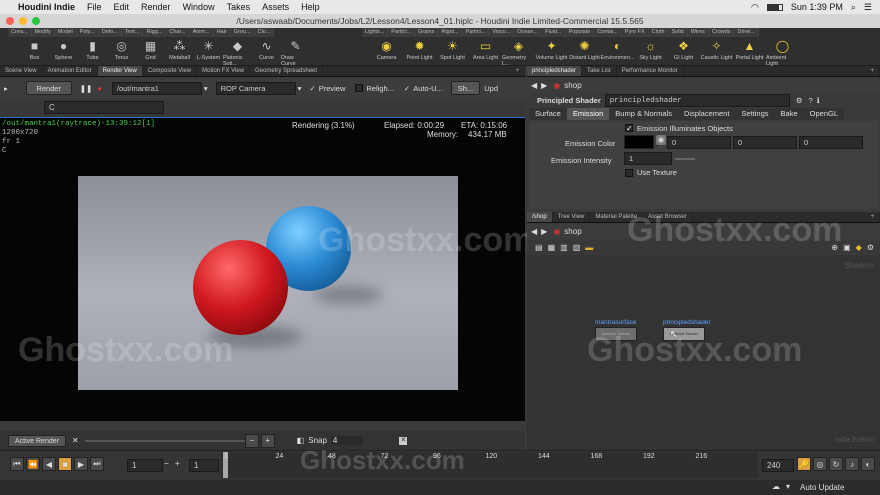 The width and height of the screenshot is (880, 495). What do you see at coordinates (782, 52) in the screenshot?
I see `tool-ambient-light: ◯ Ambient Light` at bounding box center [782, 52].